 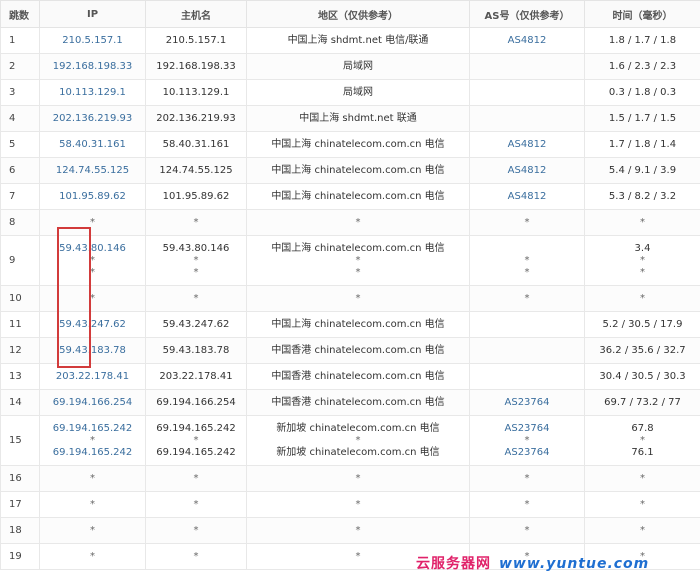 What do you see at coordinates (196, 376) in the screenshot?
I see `host-cell-line: 203.22.178.41` at bounding box center [196, 376].